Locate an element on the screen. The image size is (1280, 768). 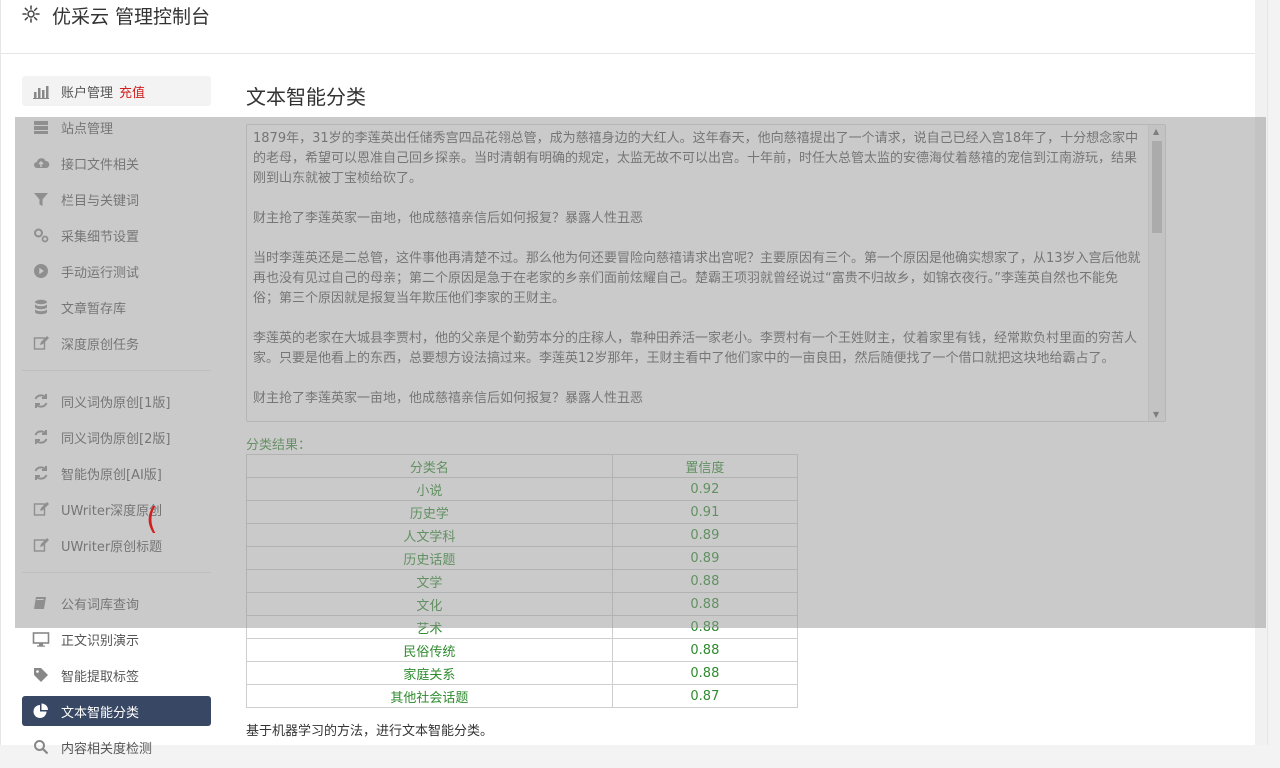
scroll-up-icon: ▲ is located at coordinates (1156, 131).